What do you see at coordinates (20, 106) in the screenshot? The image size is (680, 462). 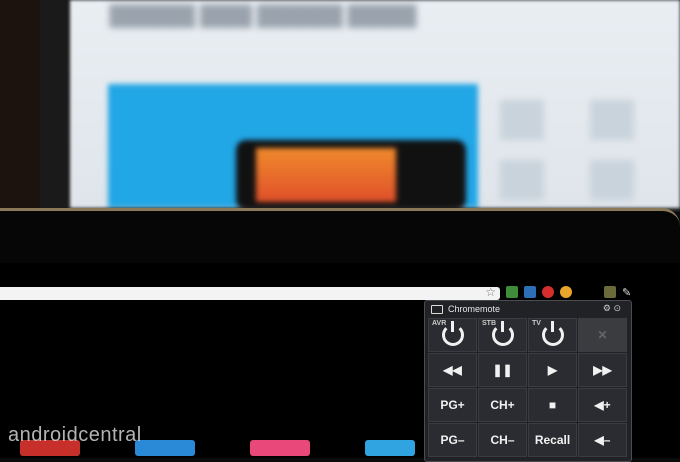 I see `background-wall` at bounding box center [20, 106].